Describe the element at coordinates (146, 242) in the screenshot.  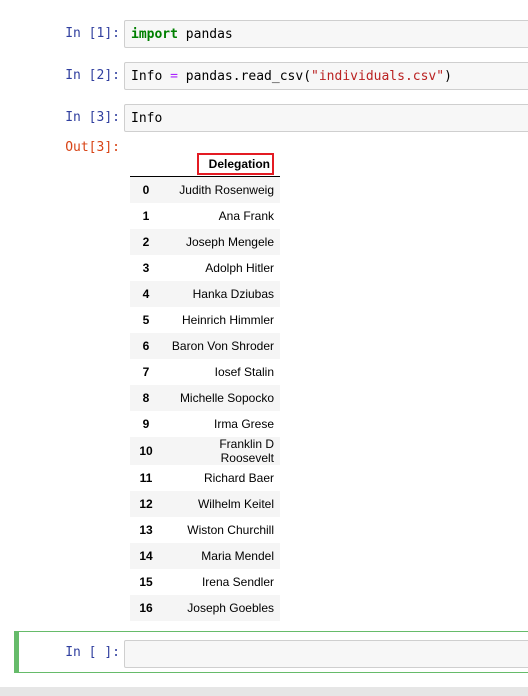
I see `row-index: 2` at that location.